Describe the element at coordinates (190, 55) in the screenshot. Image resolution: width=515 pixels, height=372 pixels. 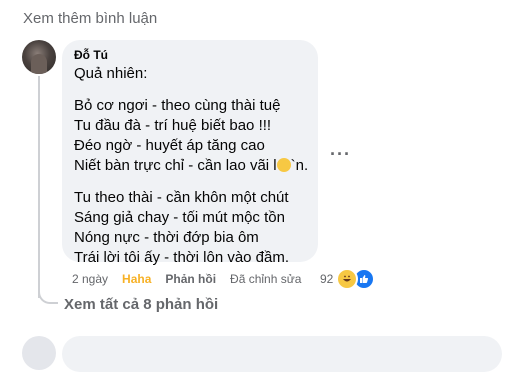
I see `comment-author: Đỗ Tú` at that location.